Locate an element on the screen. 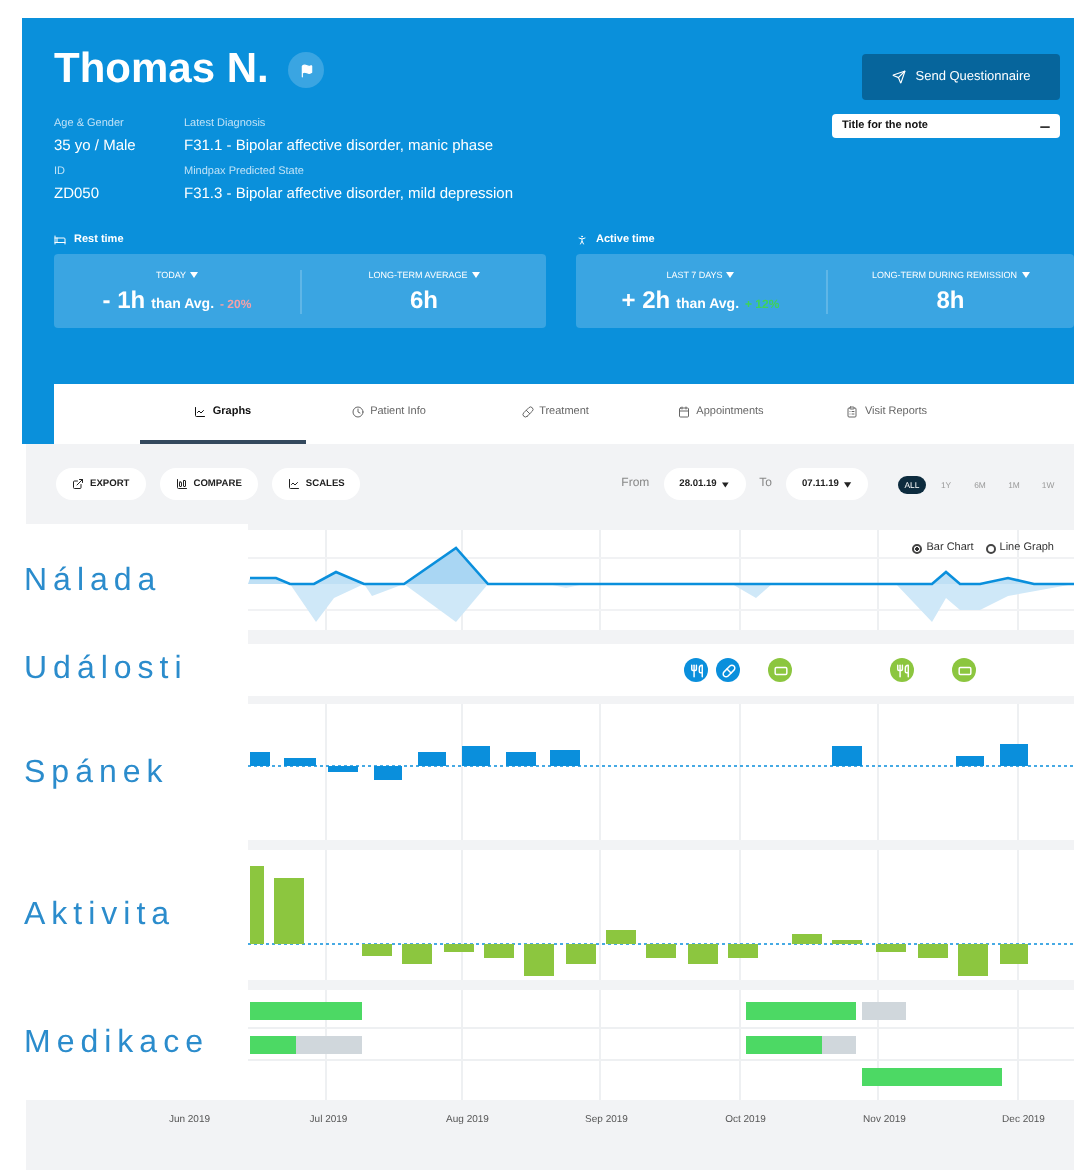 Image resolution: width=1074 pixels, height=1170 pixels. stat-value: - 1h is located at coordinates (124, 299).